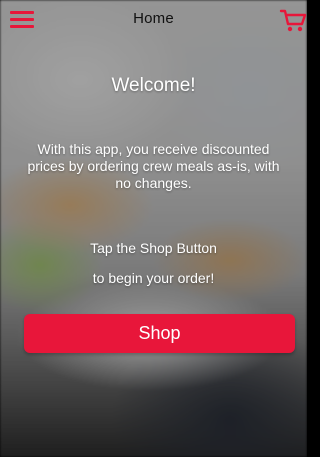  Describe the element at coordinates (153, 248) in the screenshot. I see `instruction-line-1: Tap the Shop Button` at that location.